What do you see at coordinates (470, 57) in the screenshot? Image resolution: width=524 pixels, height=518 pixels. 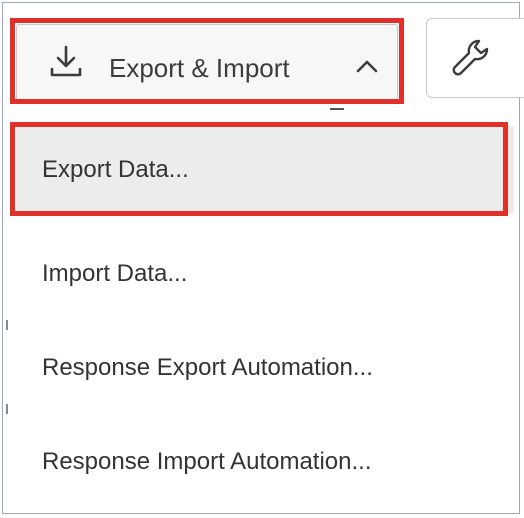 I see `wrench-icon` at bounding box center [470, 57].